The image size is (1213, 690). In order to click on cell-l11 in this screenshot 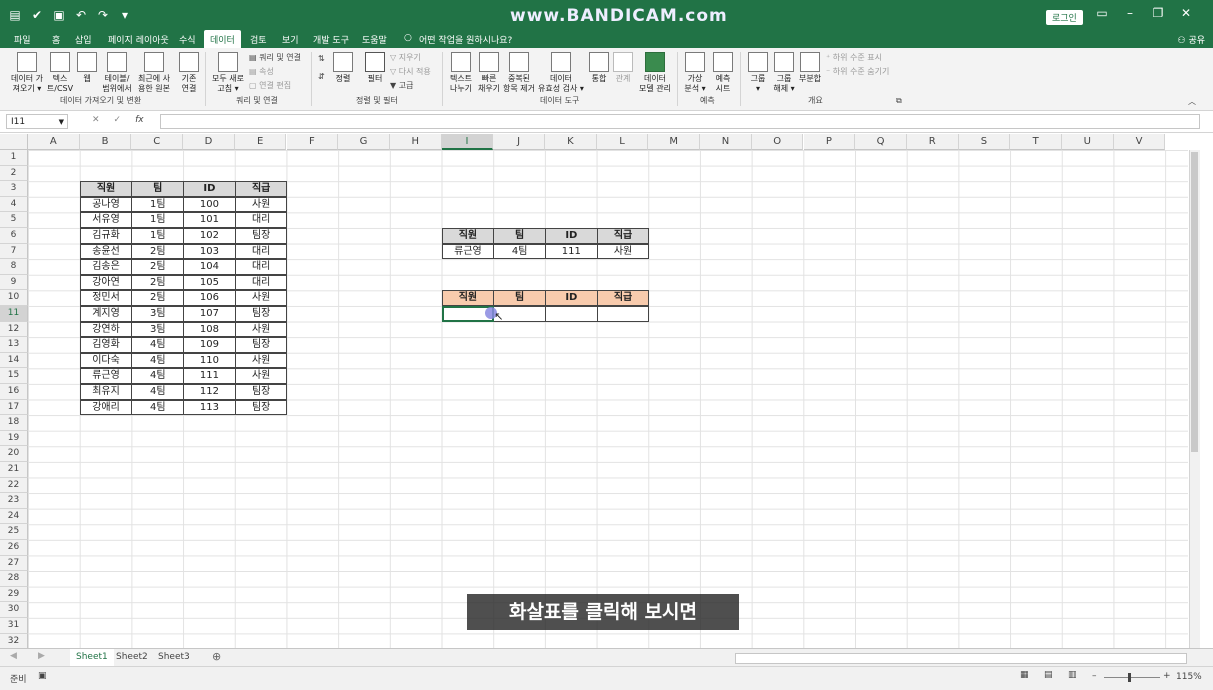, I will do `click(623, 314)`.